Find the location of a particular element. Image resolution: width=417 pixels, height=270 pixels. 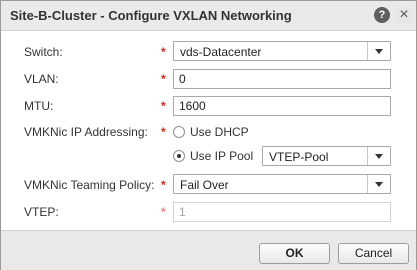

switch-dropdown-arrow-icon is located at coordinates (378, 51).